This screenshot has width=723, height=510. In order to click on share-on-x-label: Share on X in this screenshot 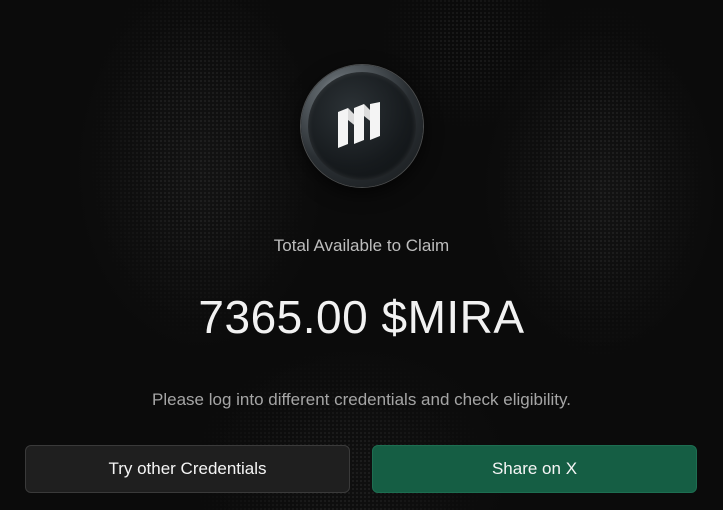, I will do `click(534, 468)`.